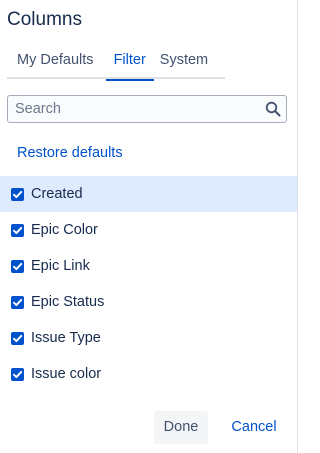  I want to click on tab-system: System, so click(184, 61).